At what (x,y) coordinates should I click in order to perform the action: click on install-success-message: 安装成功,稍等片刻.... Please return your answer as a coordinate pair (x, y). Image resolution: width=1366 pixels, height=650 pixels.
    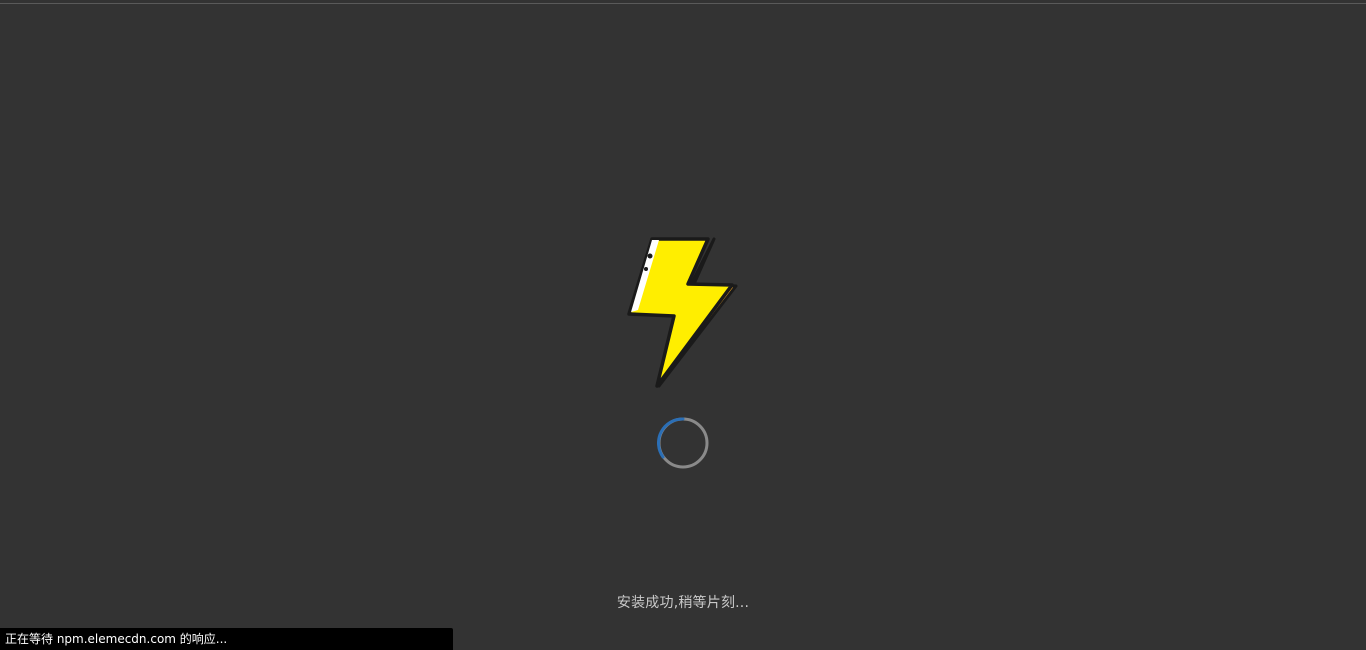
    Looking at the image, I should click on (683, 603).